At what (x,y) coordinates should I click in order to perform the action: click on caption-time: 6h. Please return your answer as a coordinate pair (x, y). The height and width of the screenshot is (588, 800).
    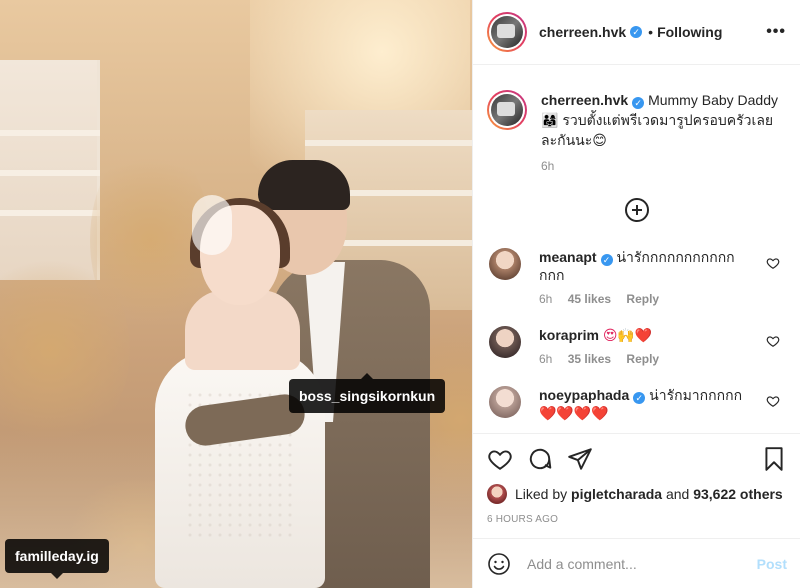
    Looking at the image, I should click on (661, 166).